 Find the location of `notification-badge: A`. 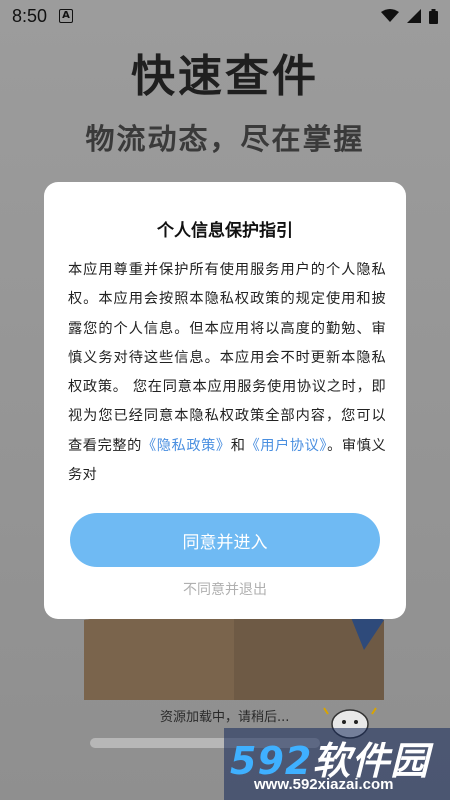

notification-badge: A is located at coordinates (66, 16).